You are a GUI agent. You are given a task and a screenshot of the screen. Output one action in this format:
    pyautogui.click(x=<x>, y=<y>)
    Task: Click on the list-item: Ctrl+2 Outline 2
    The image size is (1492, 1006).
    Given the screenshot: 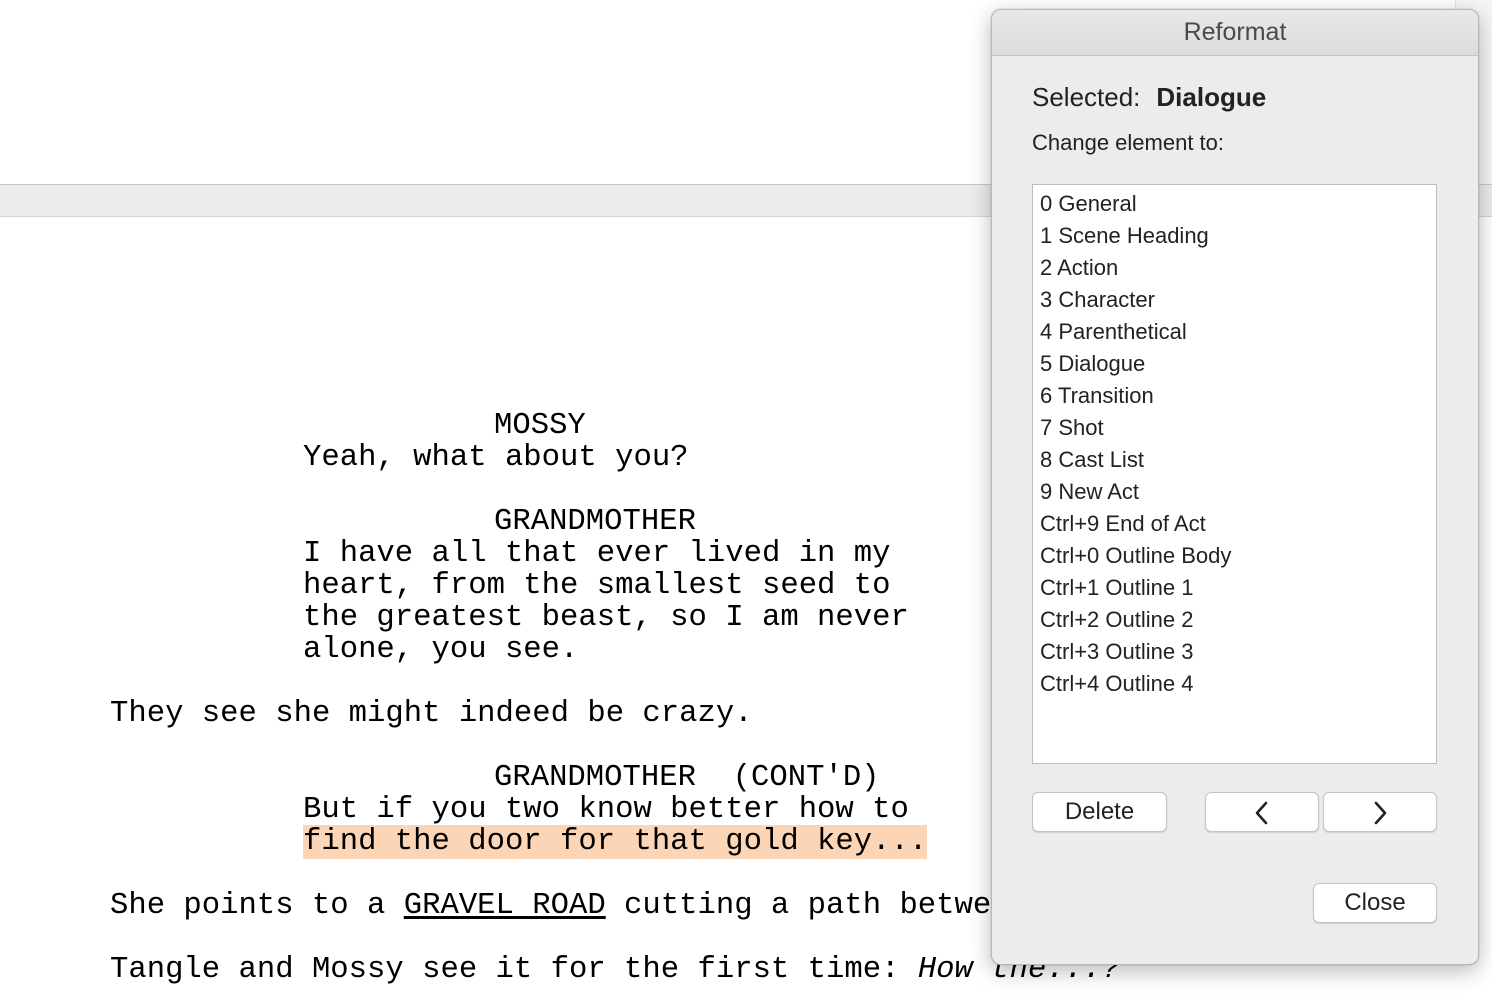 What is the action you would take?
    pyautogui.click(x=1234, y=620)
    